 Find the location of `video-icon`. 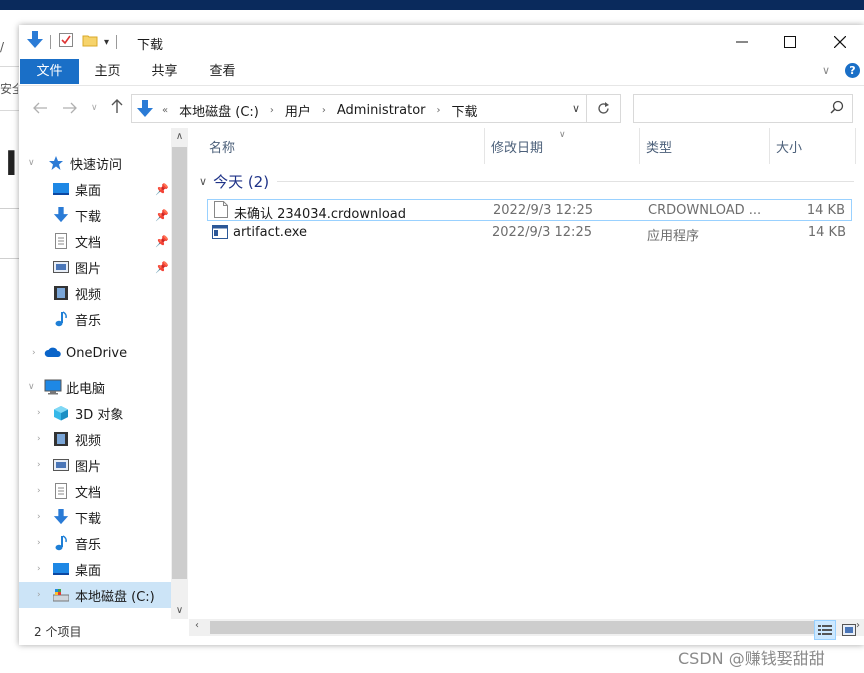

video-icon is located at coordinates (61, 293).